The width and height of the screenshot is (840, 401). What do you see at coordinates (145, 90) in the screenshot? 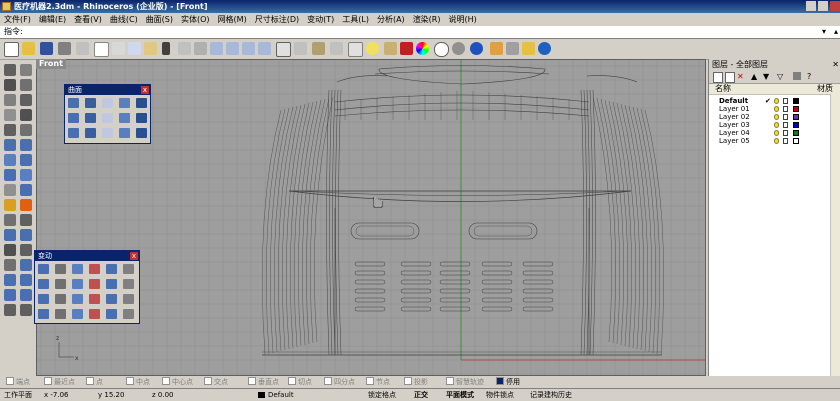
I see `close-icon: x` at bounding box center [145, 90].